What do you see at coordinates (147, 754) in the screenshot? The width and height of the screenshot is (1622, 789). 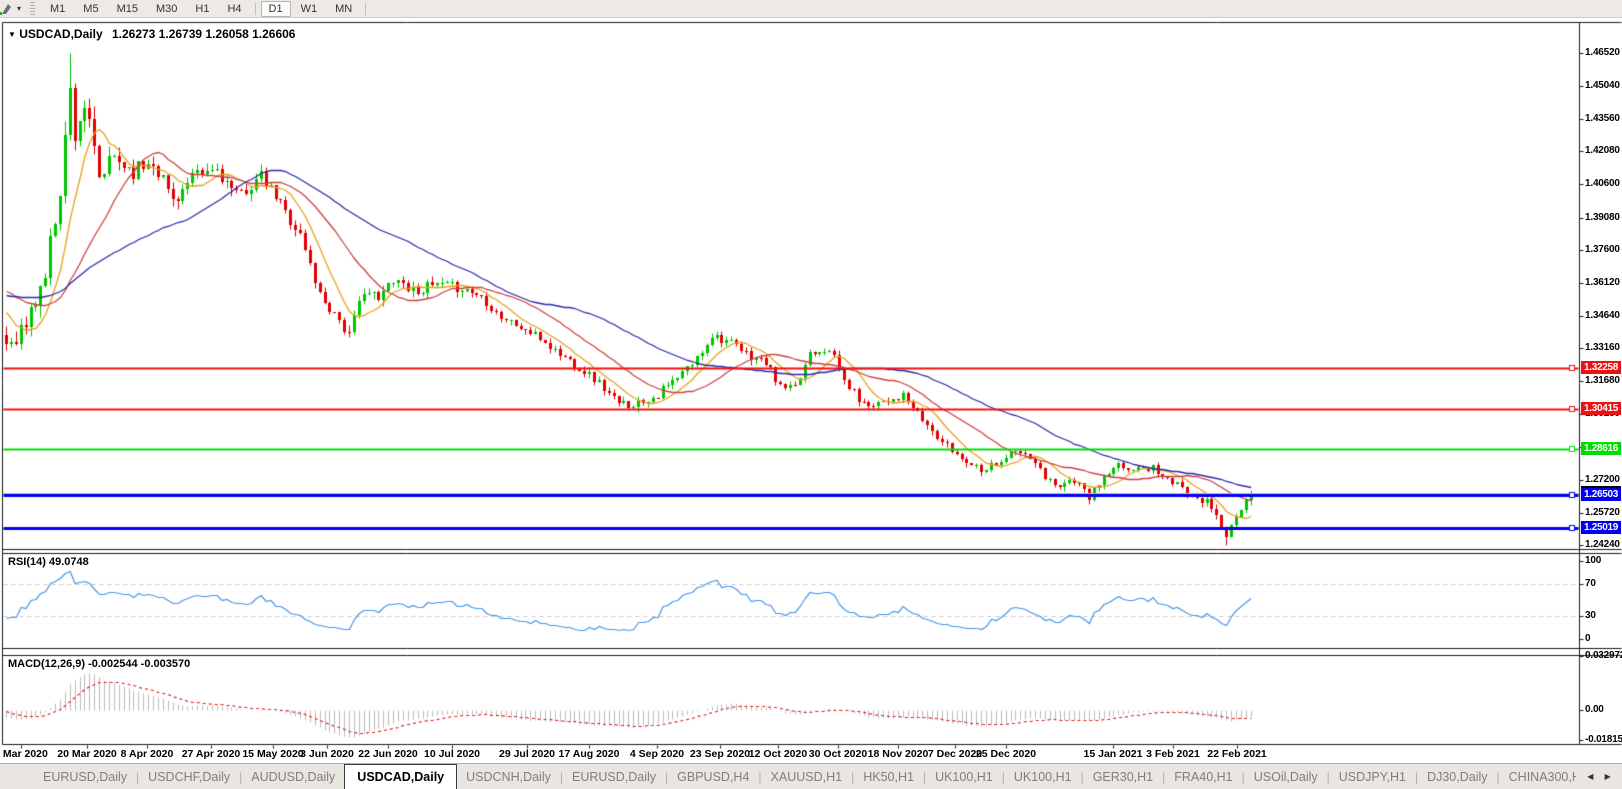 I see `date-axis-label: 8 Apr 2020` at bounding box center [147, 754].